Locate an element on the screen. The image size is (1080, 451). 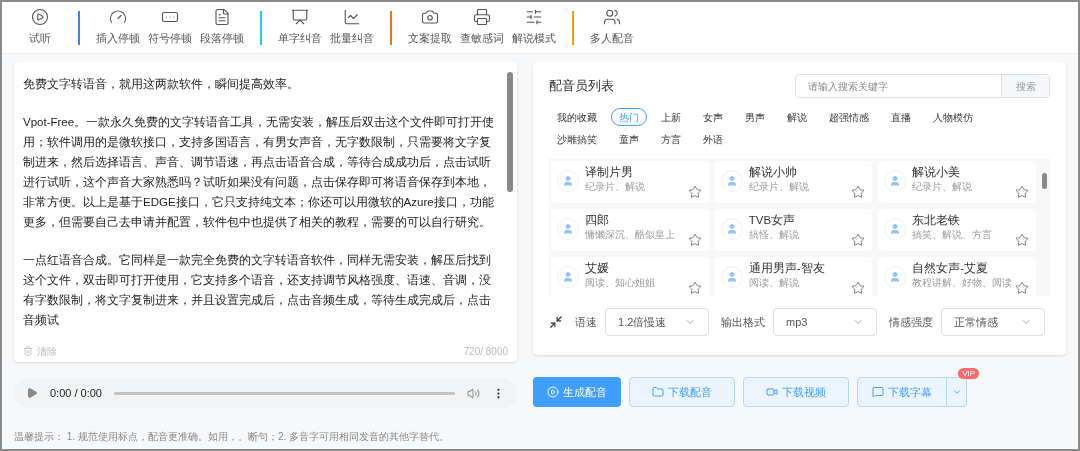
voice-name: 艾媛 is located at coordinates (598, 268).